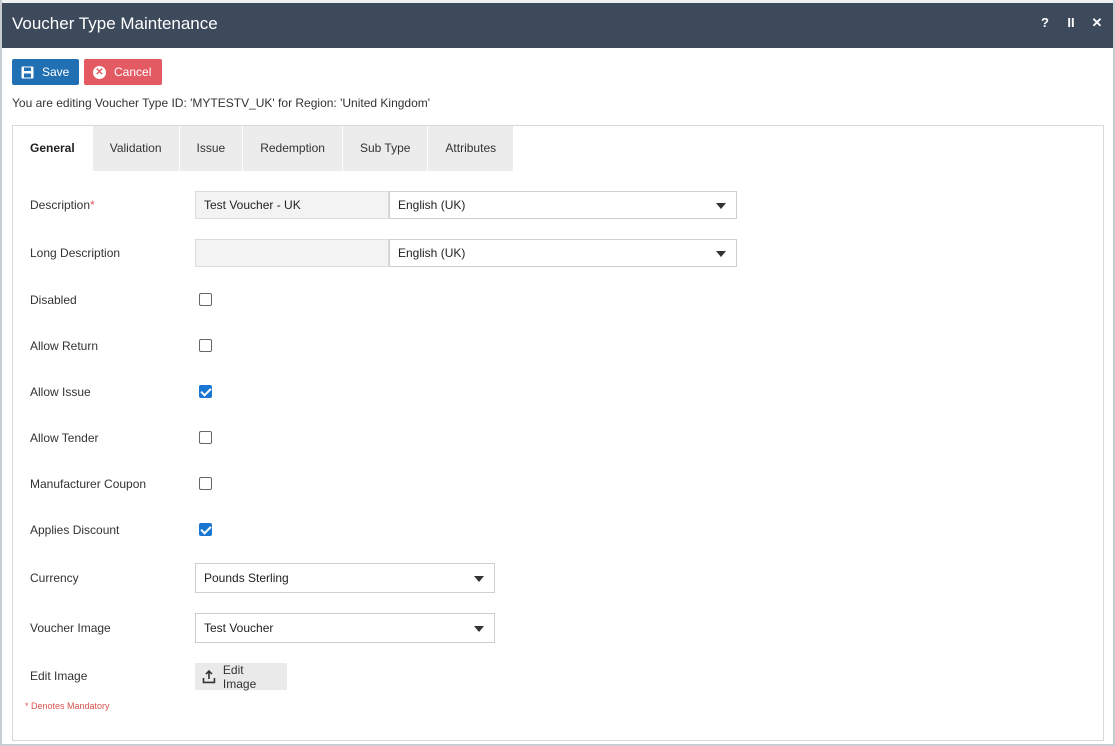 This screenshot has width=1115, height=746. I want to click on description-label-text: Description, so click(60, 205).